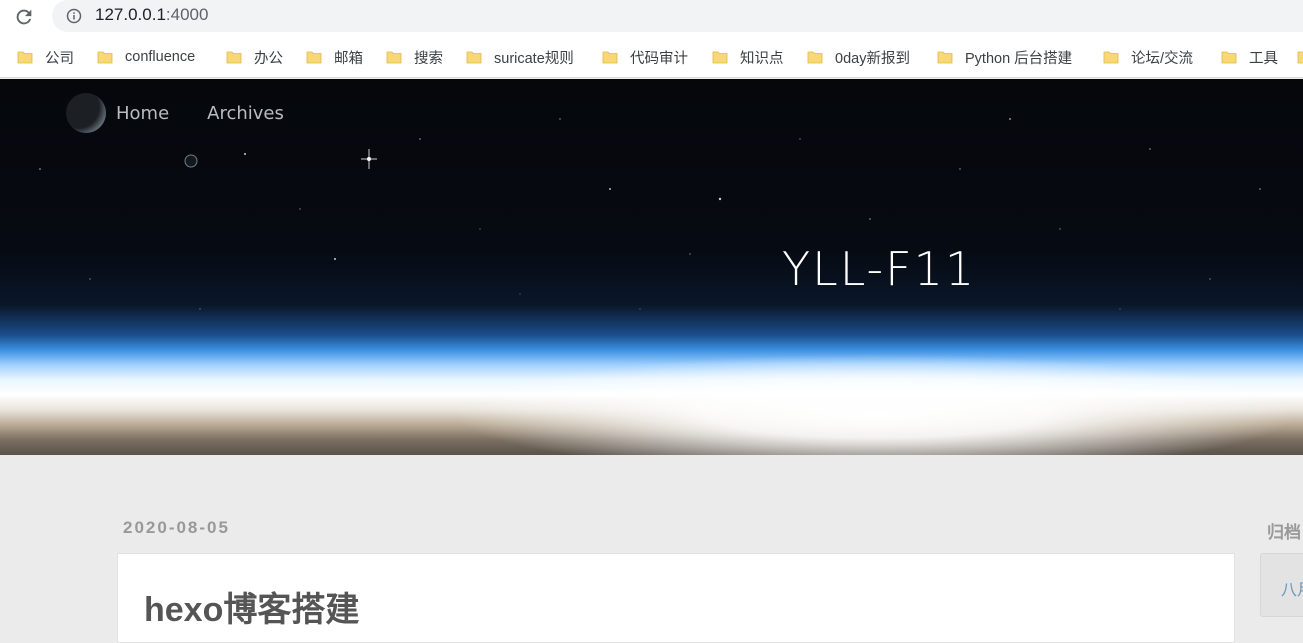 The width and height of the screenshot is (1303, 643). Describe the element at coordinates (187, 14) in the screenshot. I see `url-port: :4000` at that location.